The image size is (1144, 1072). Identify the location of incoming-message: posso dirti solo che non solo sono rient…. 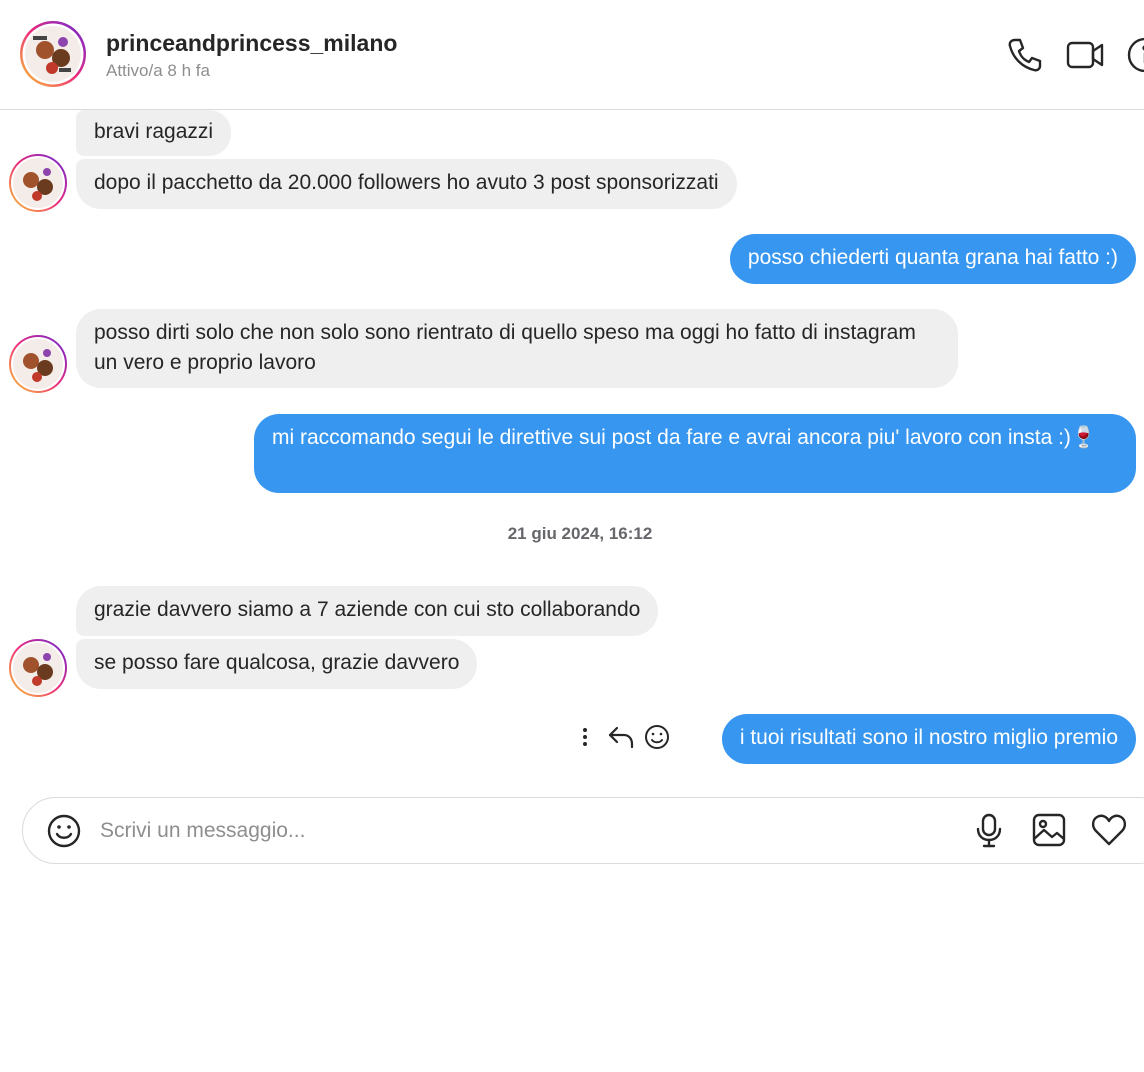
(517, 348).